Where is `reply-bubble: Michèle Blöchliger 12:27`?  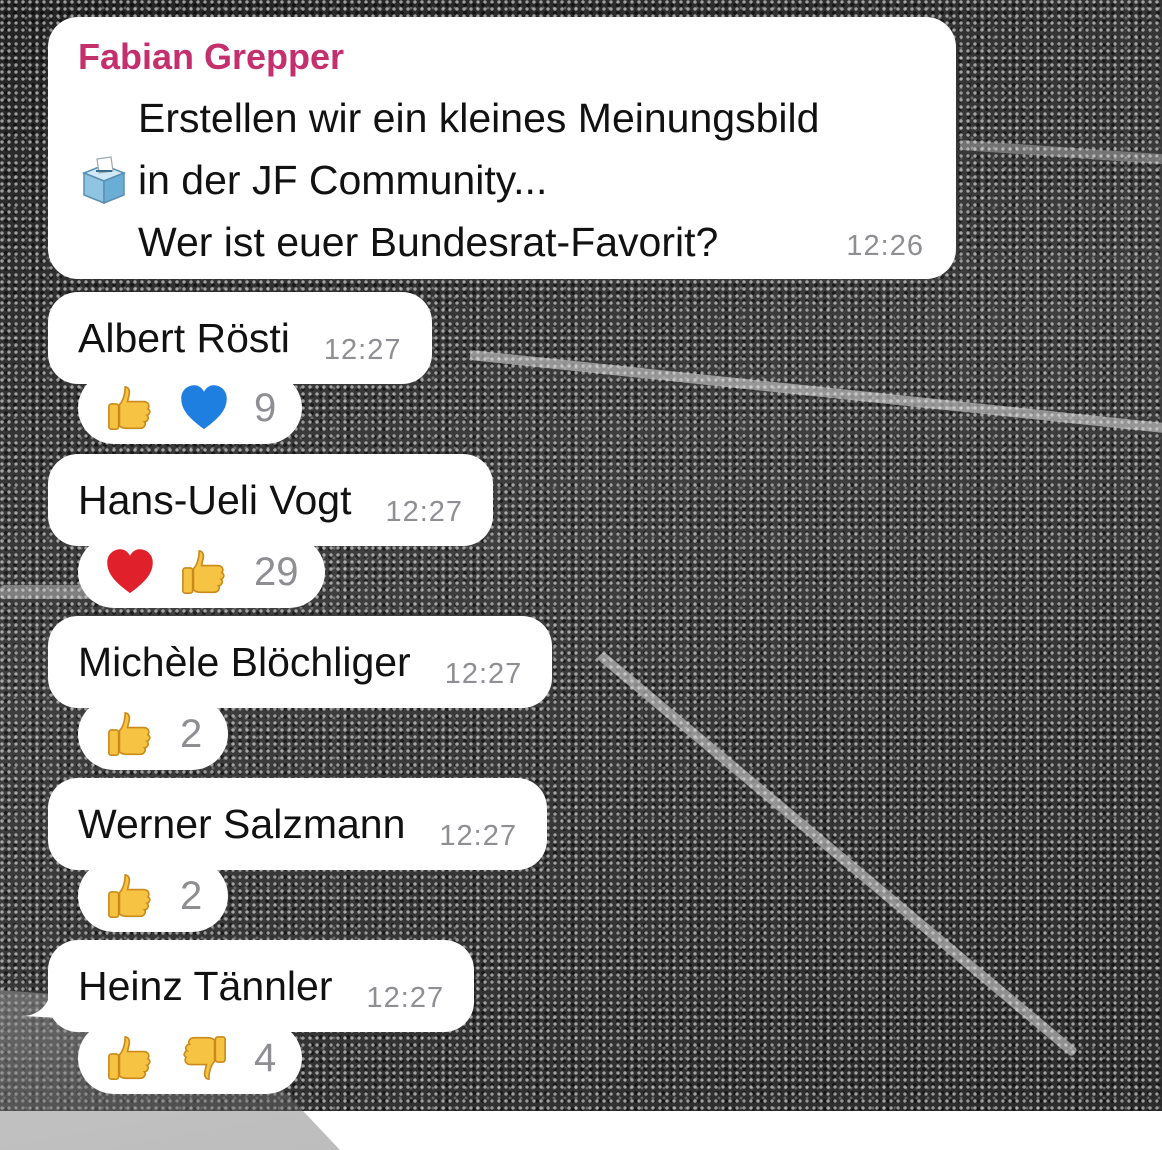
reply-bubble: Michèle Blöchliger 12:27 is located at coordinates (300, 662).